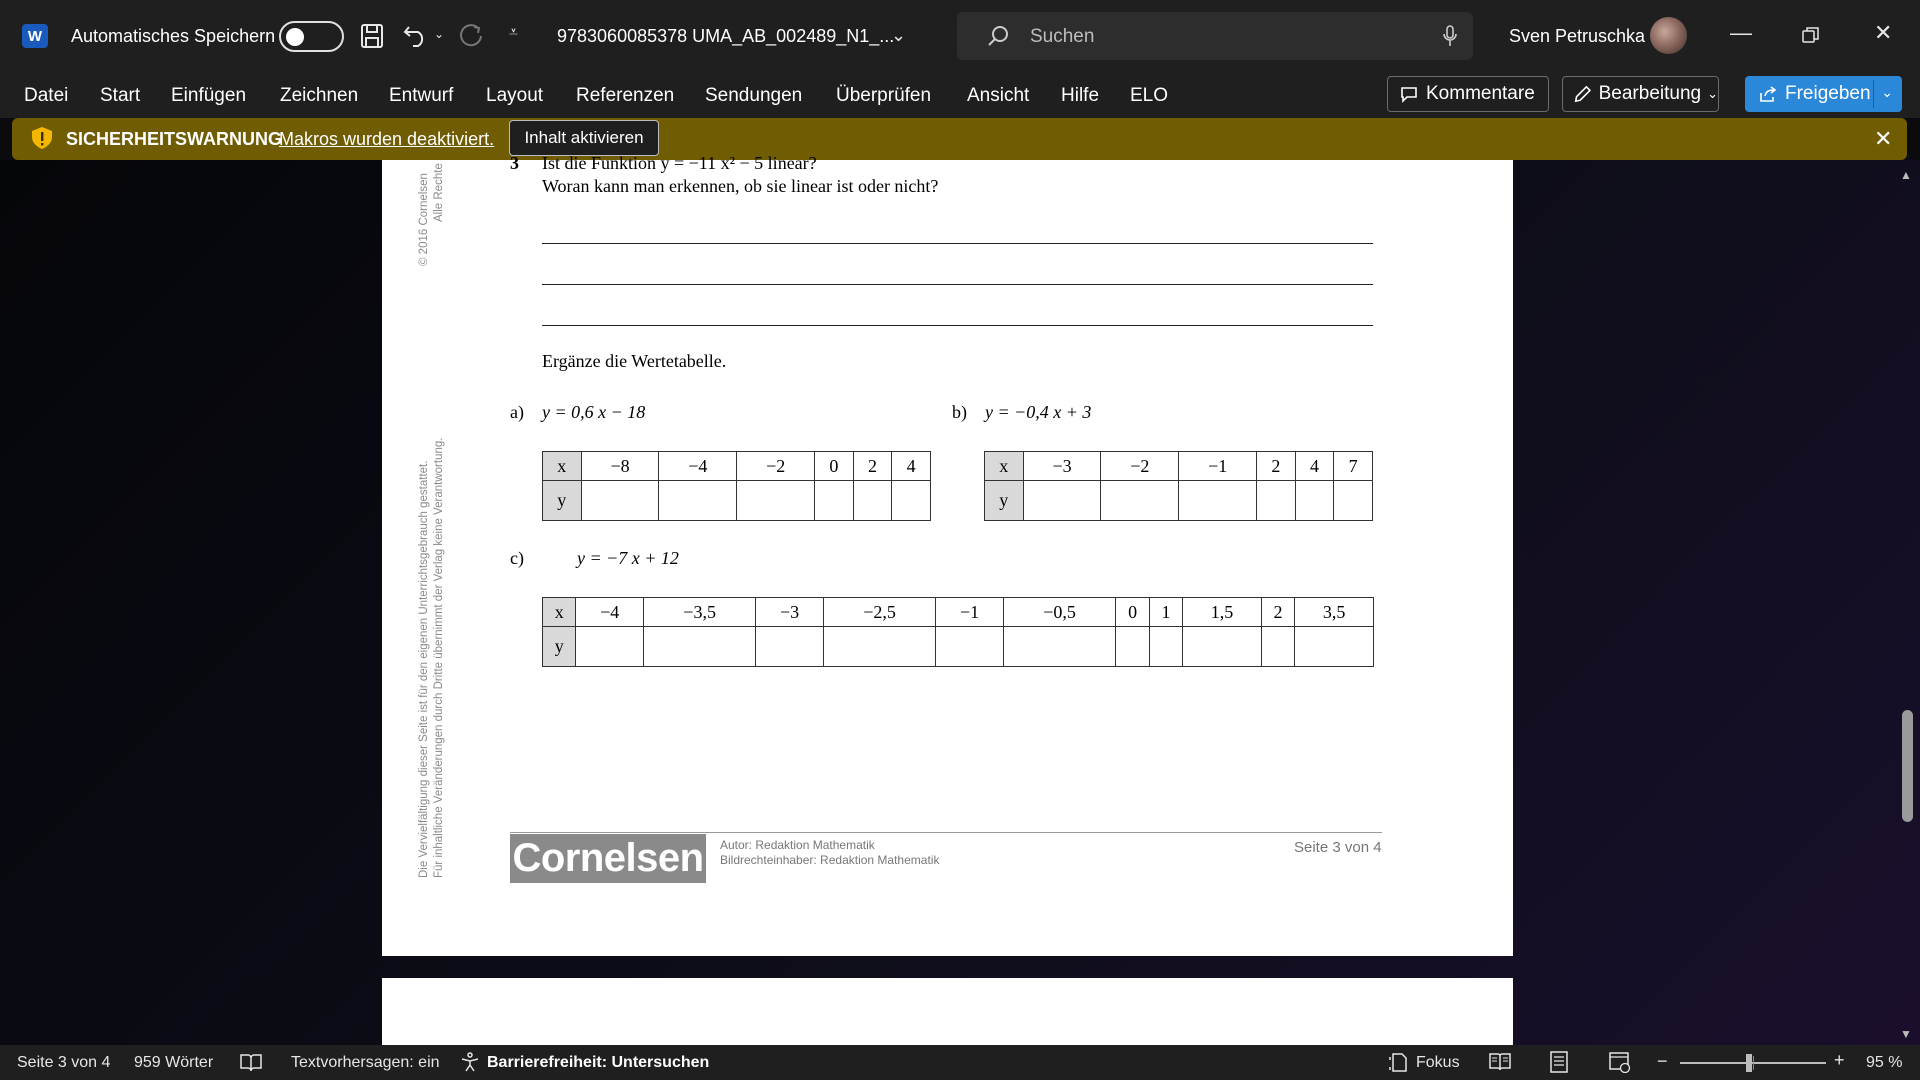  I want to click on comments-button: Kommentare, so click(1468, 94).